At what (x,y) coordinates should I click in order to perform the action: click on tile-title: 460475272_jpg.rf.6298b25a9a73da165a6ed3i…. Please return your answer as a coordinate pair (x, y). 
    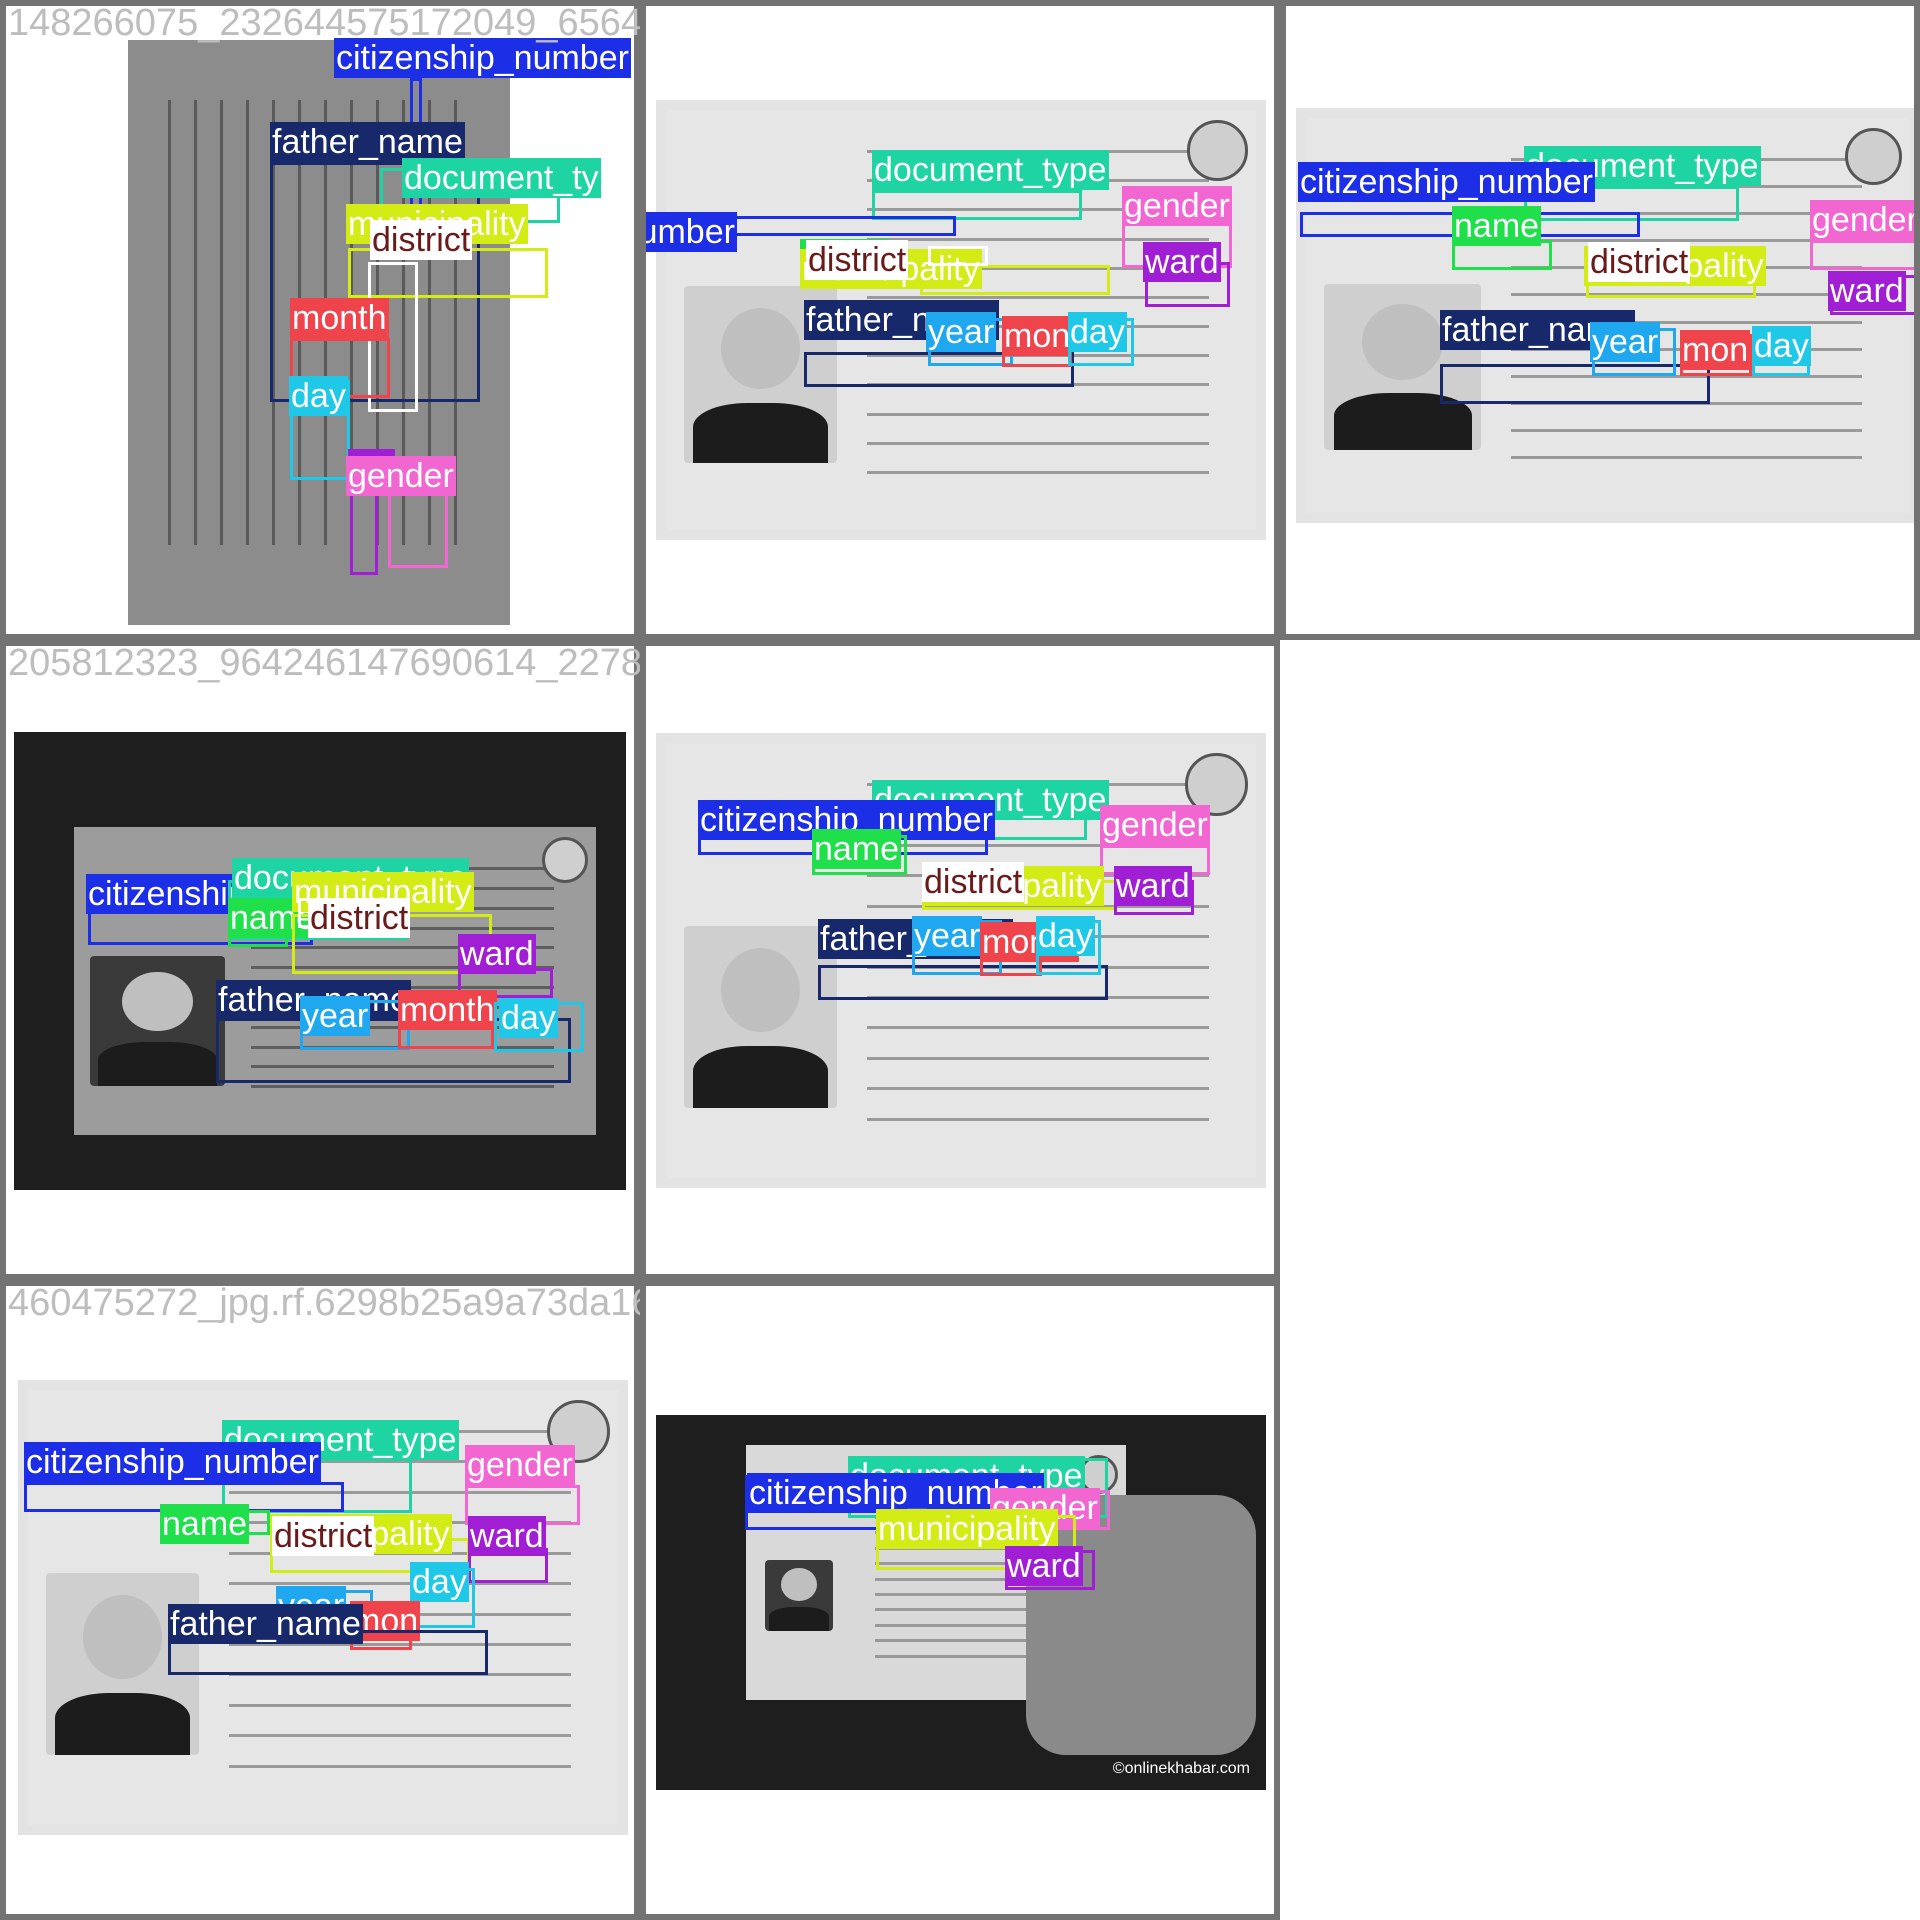
    Looking at the image, I should click on (324, 1303).